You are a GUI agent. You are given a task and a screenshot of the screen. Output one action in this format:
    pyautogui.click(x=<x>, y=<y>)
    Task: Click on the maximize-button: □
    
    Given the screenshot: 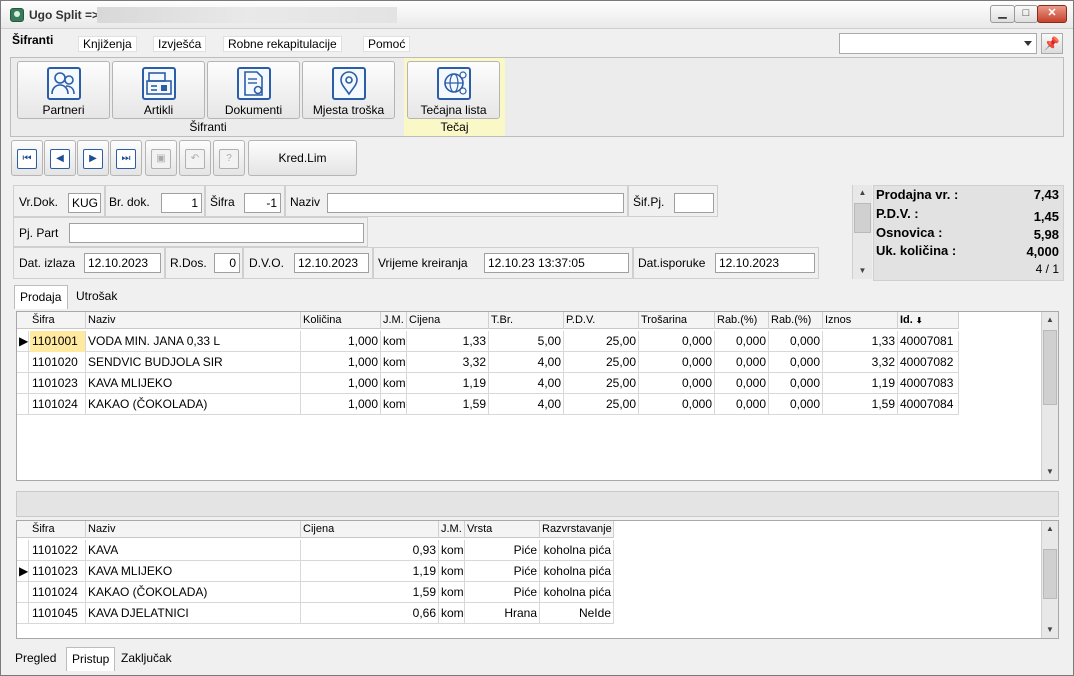 What is the action you would take?
    pyautogui.click(x=1026, y=14)
    